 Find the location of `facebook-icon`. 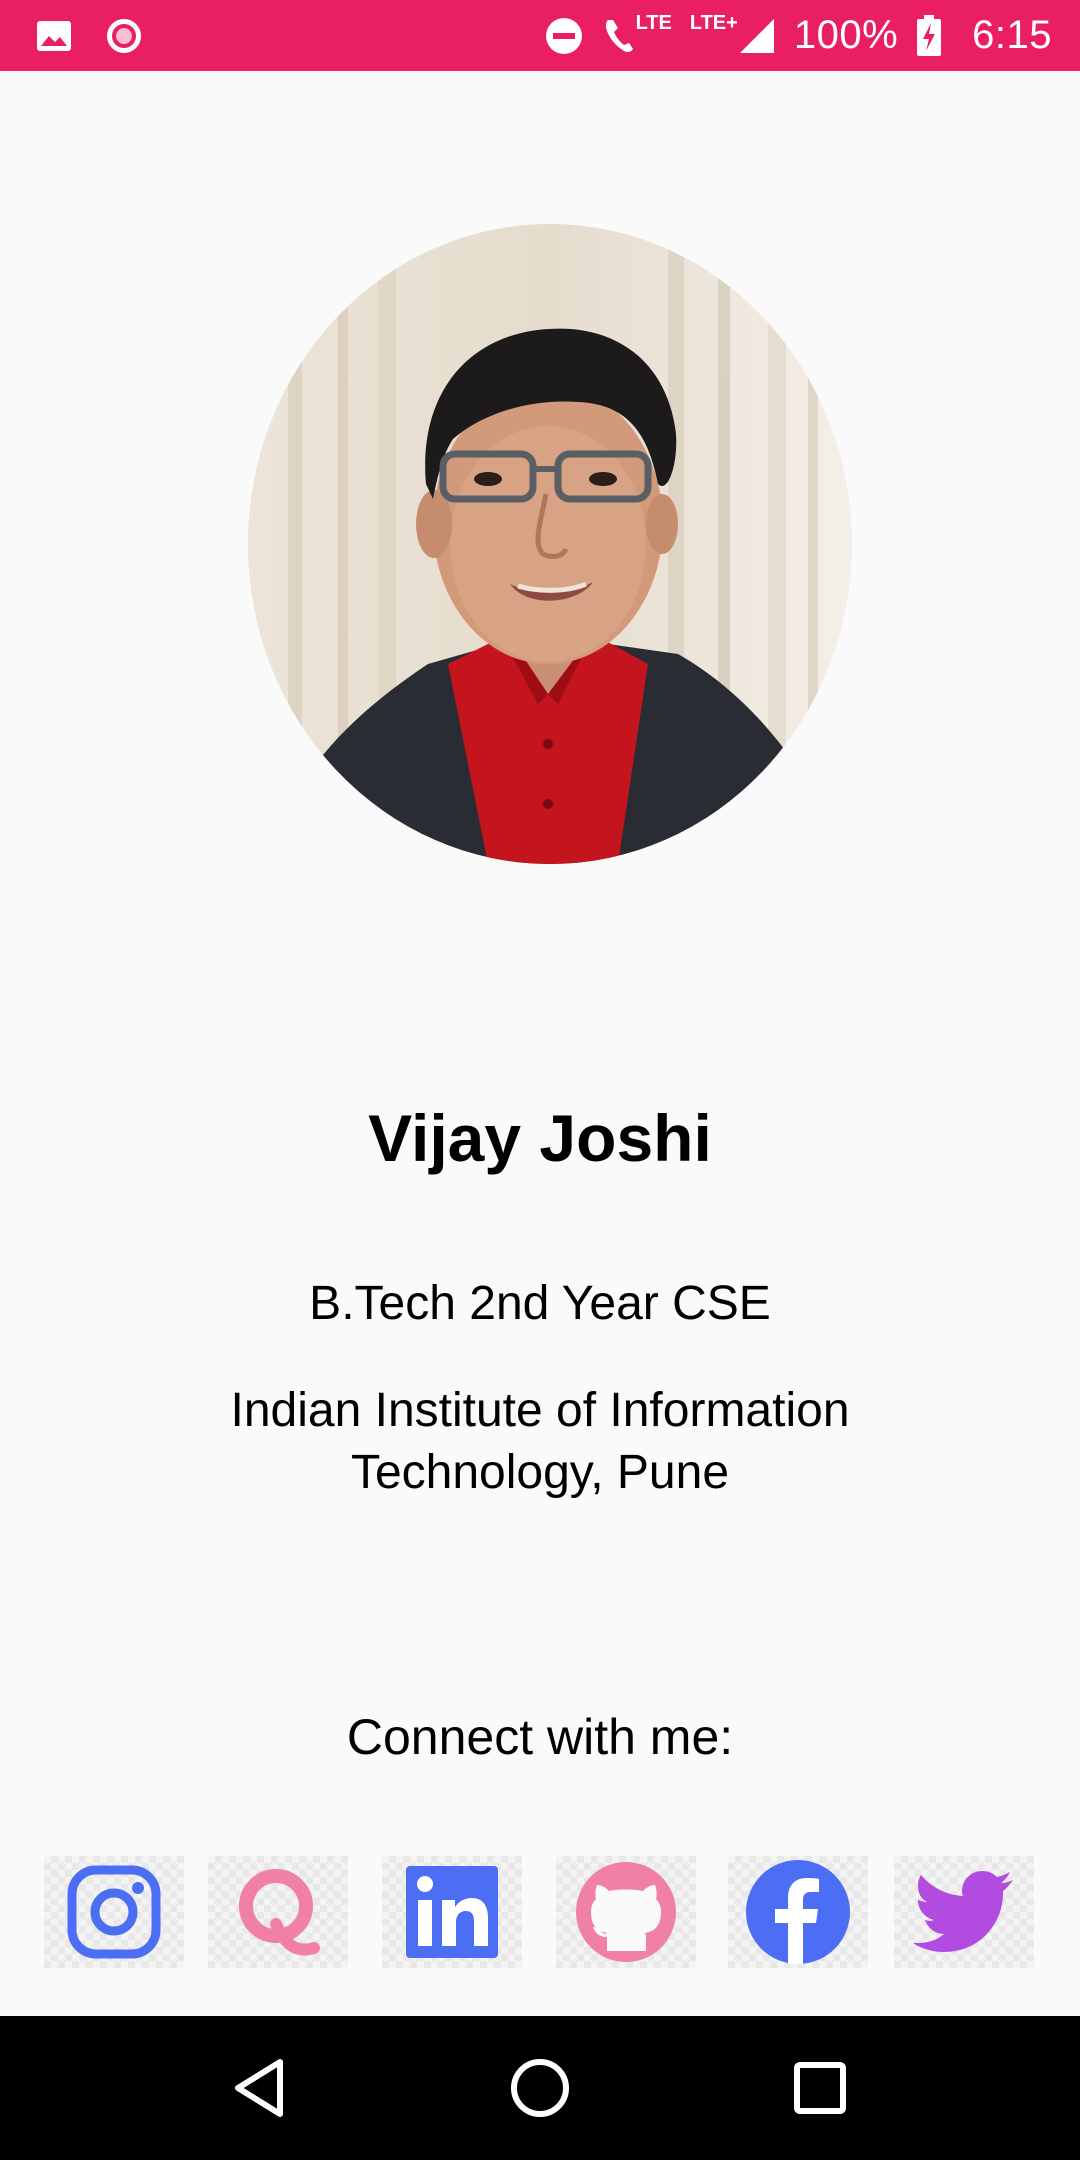

facebook-icon is located at coordinates (798, 1912).